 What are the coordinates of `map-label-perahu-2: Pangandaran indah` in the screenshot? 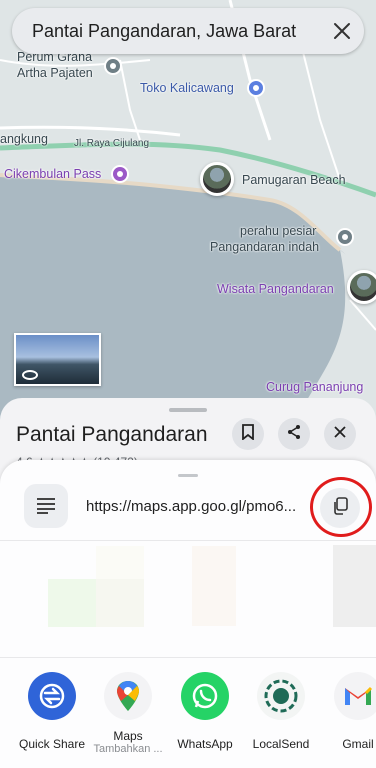 It's located at (265, 247).